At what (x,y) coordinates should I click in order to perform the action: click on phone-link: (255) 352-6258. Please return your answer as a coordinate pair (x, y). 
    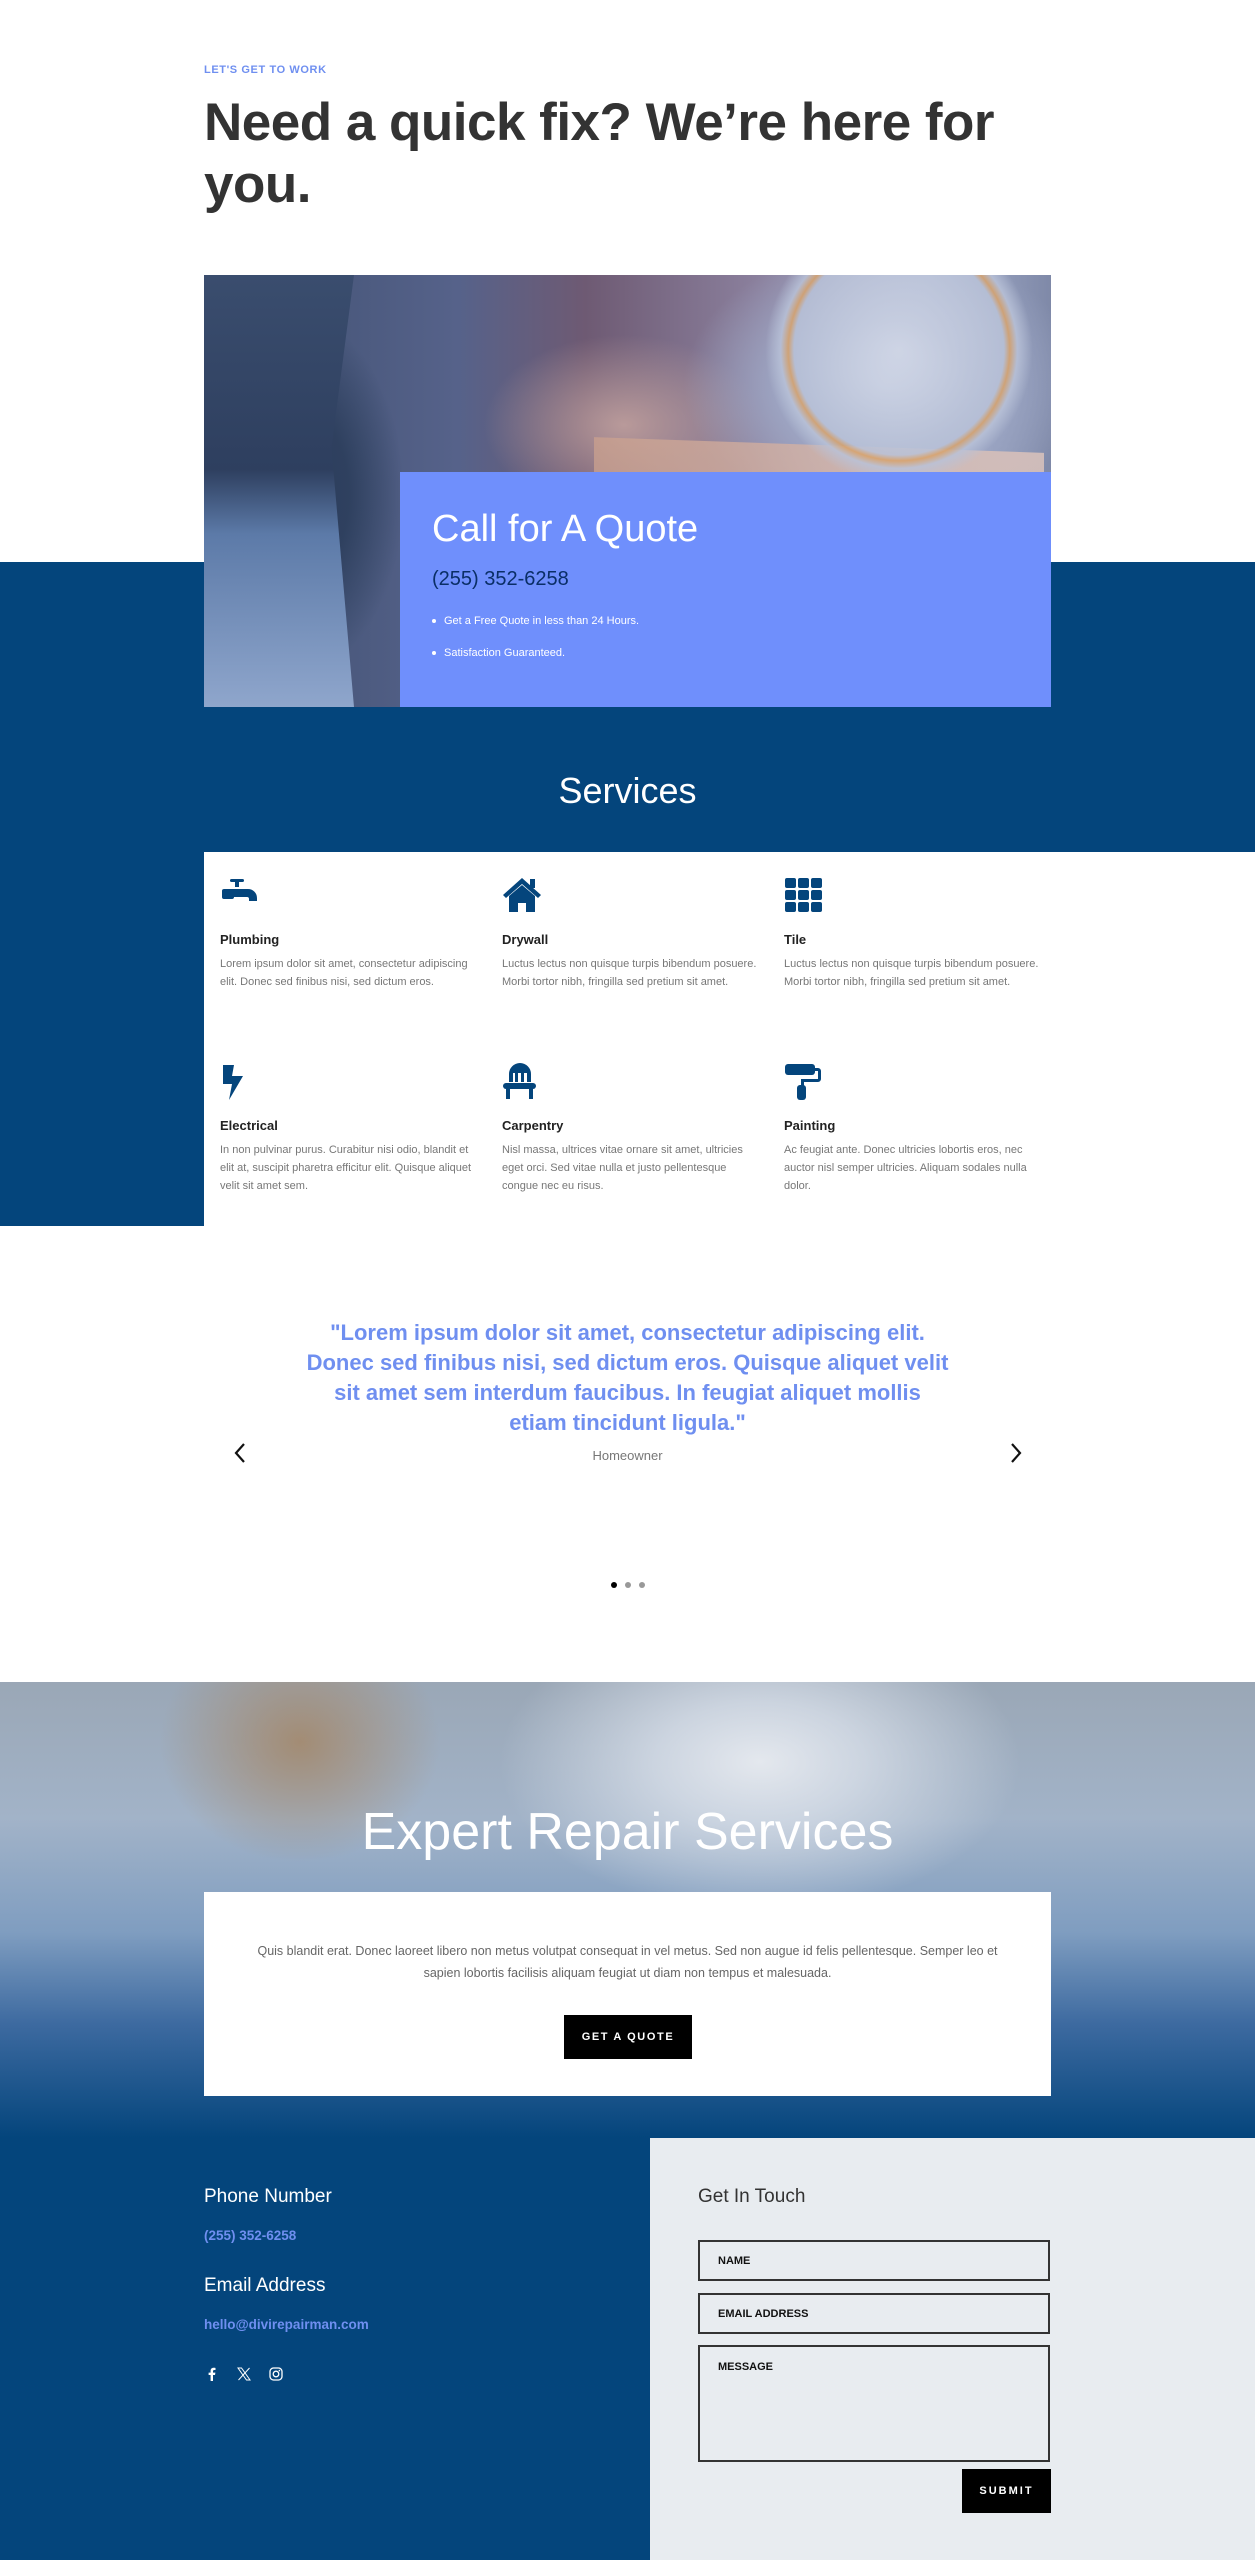
    Looking at the image, I should click on (250, 2235).